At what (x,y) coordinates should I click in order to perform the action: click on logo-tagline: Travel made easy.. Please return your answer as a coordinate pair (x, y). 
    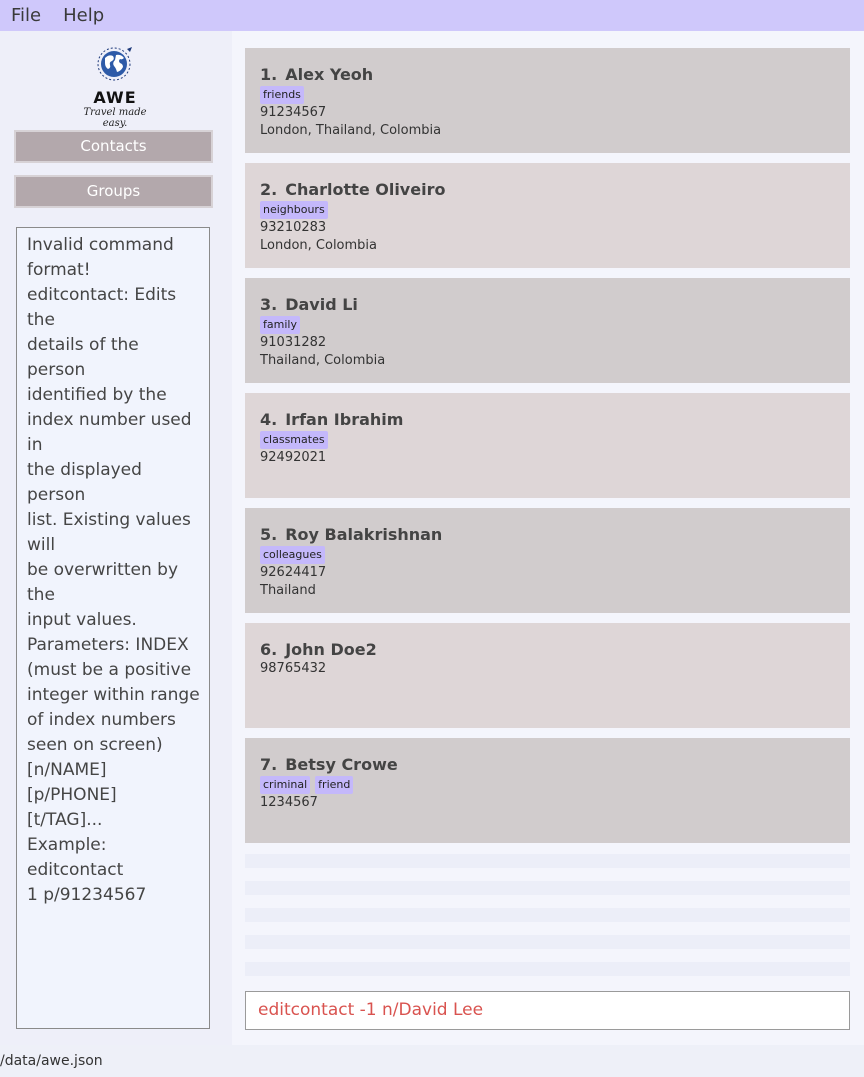
    Looking at the image, I should click on (115, 118).